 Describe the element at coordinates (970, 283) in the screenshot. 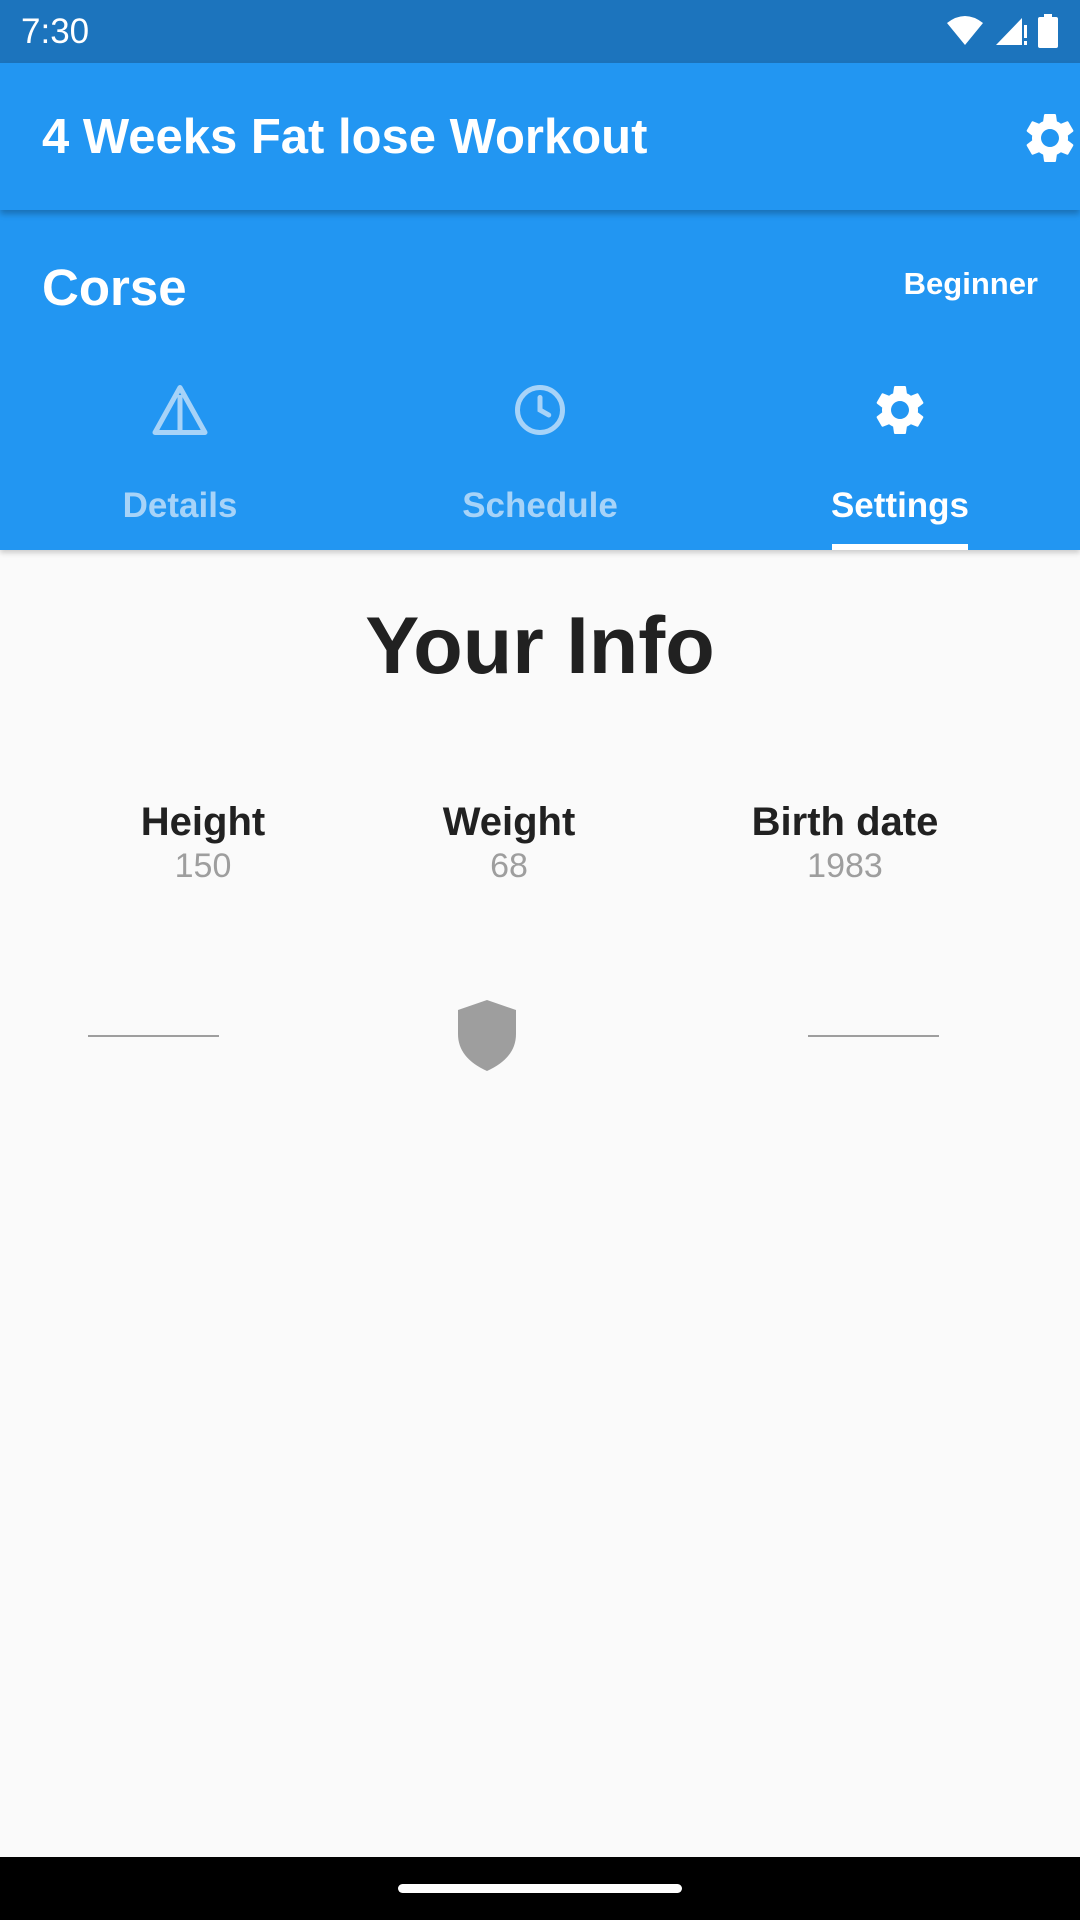

I see `level-label: Beginner` at that location.